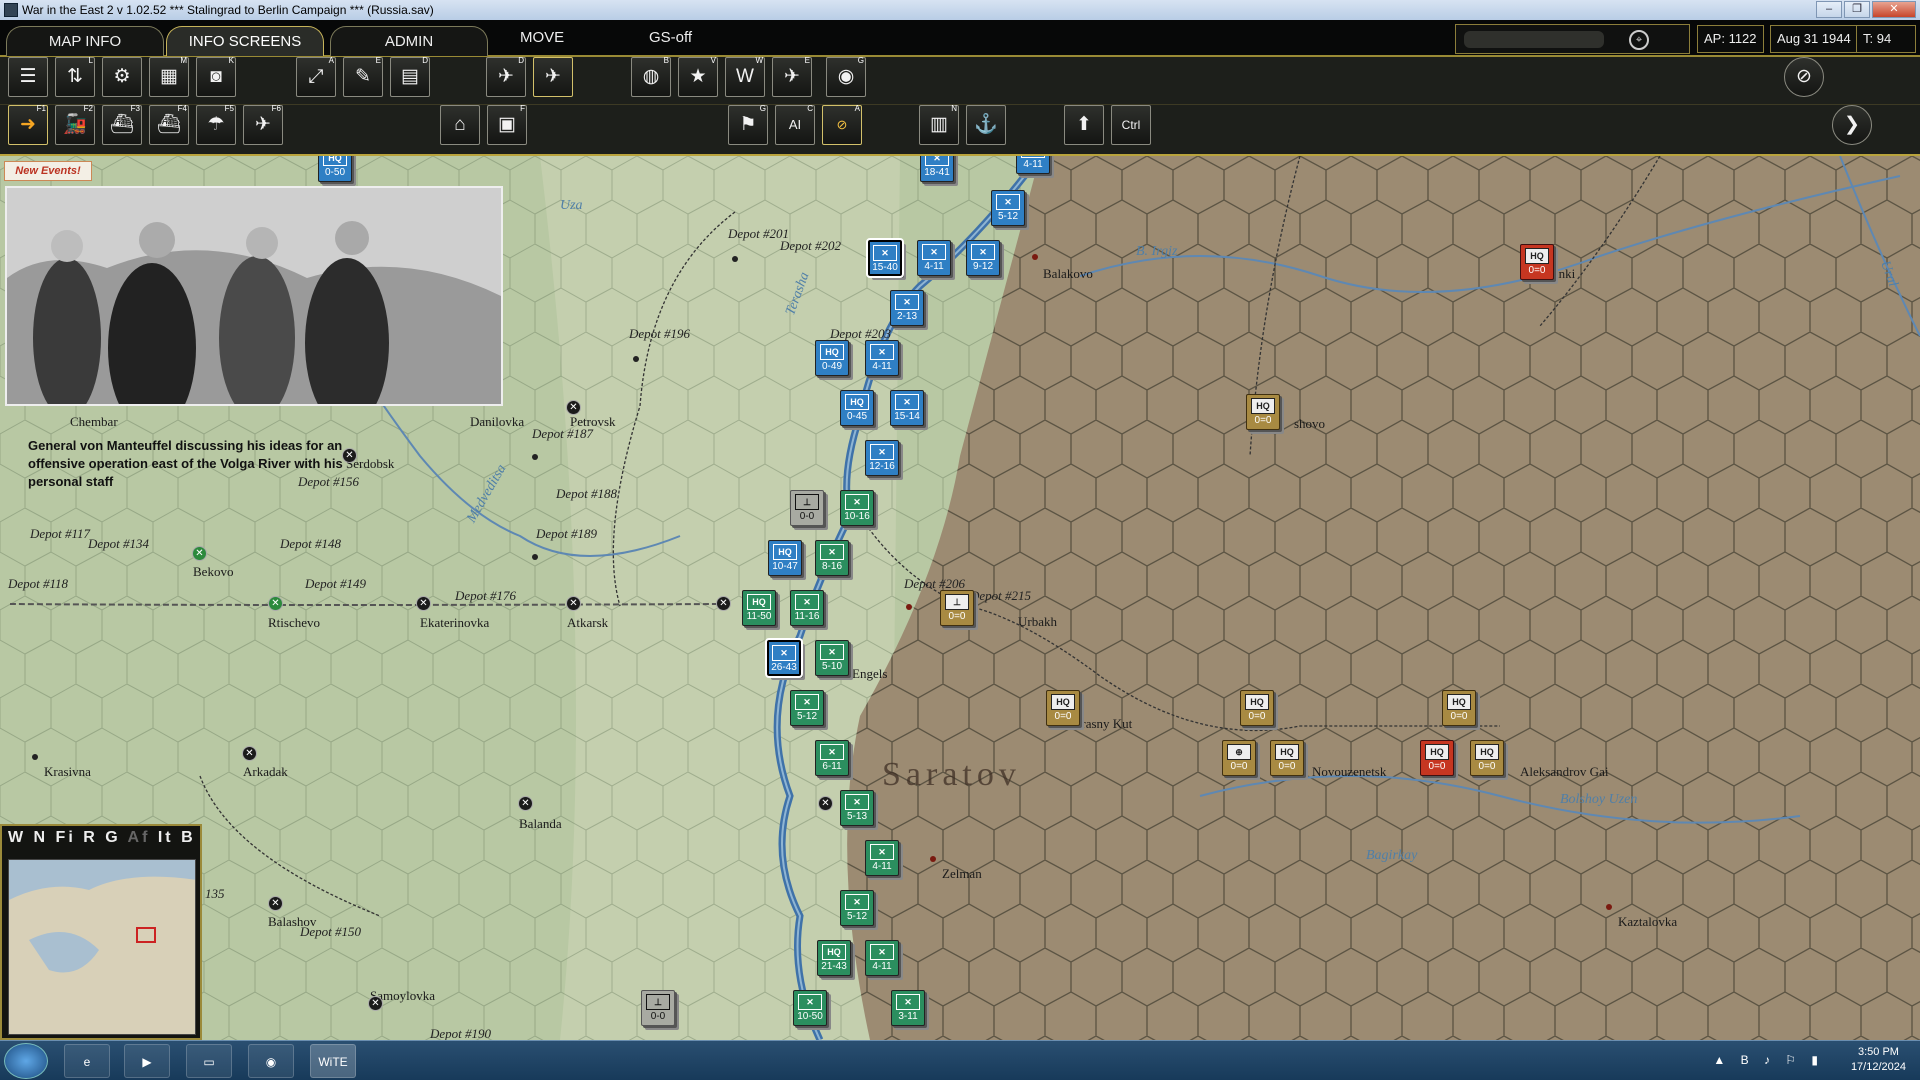  What do you see at coordinates (1829, 9) in the screenshot?
I see `minimize-button: –` at bounding box center [1829, 9].